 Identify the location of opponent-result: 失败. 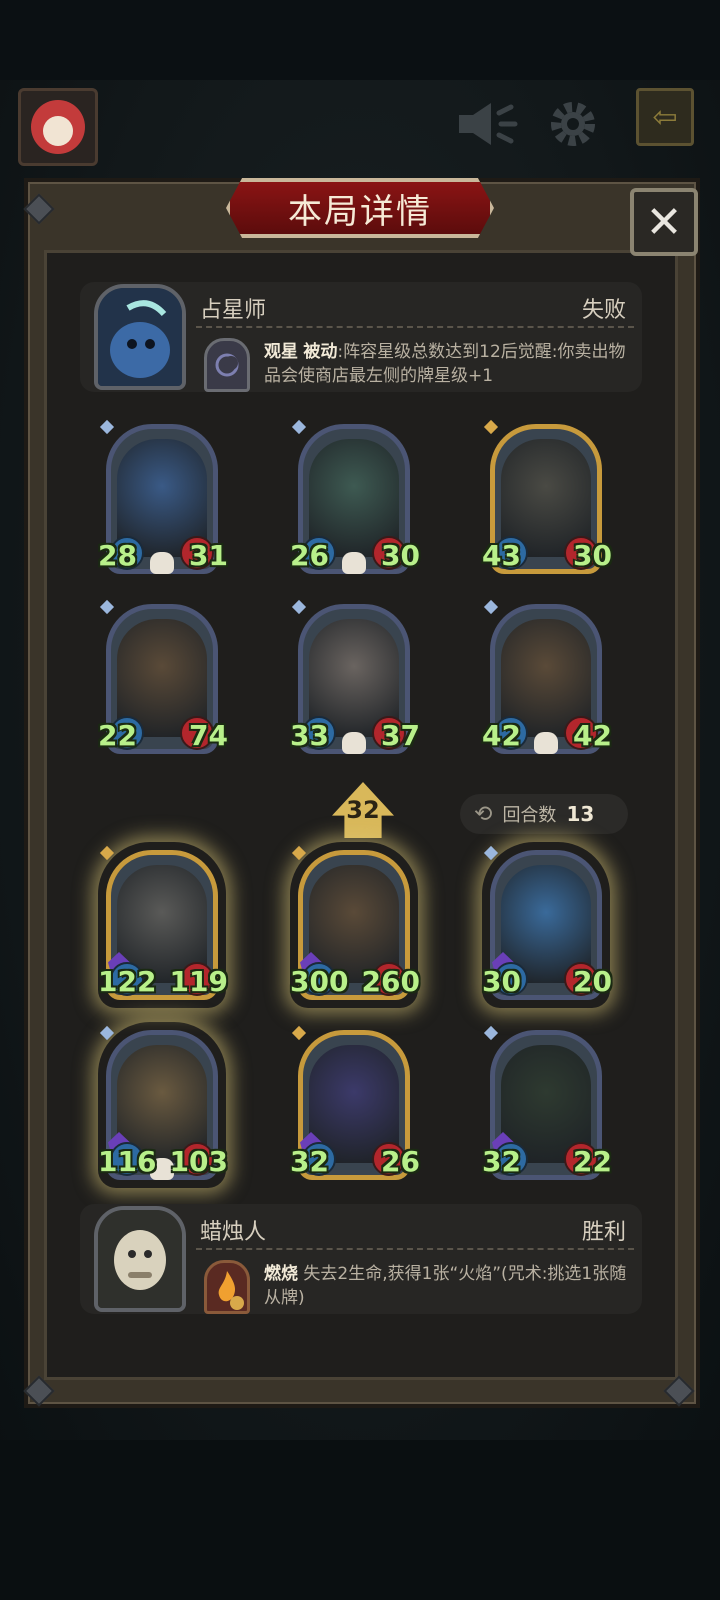
(603, 310).